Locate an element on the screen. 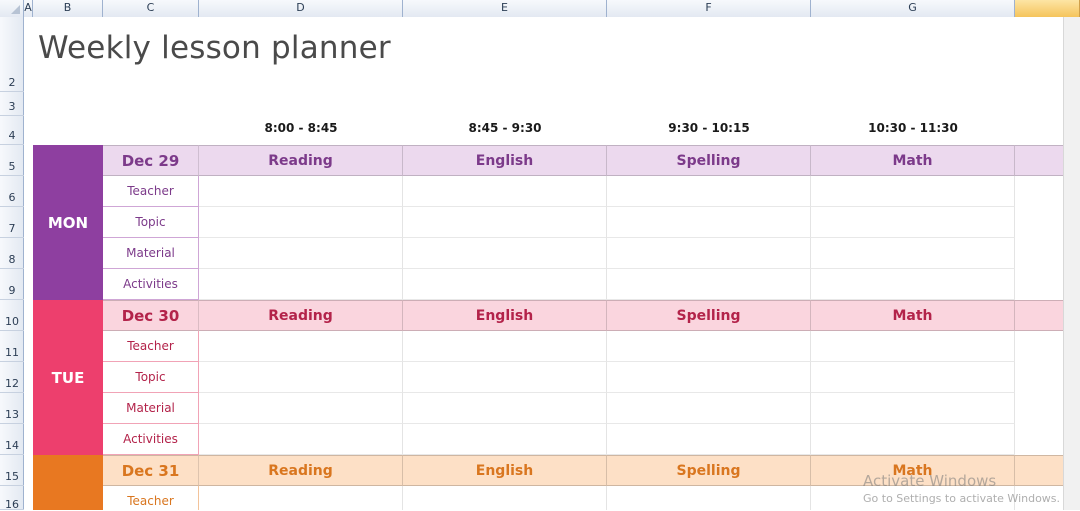  time-slot-1: 8:00 - 8:45 is located at coordinates (301, 130).